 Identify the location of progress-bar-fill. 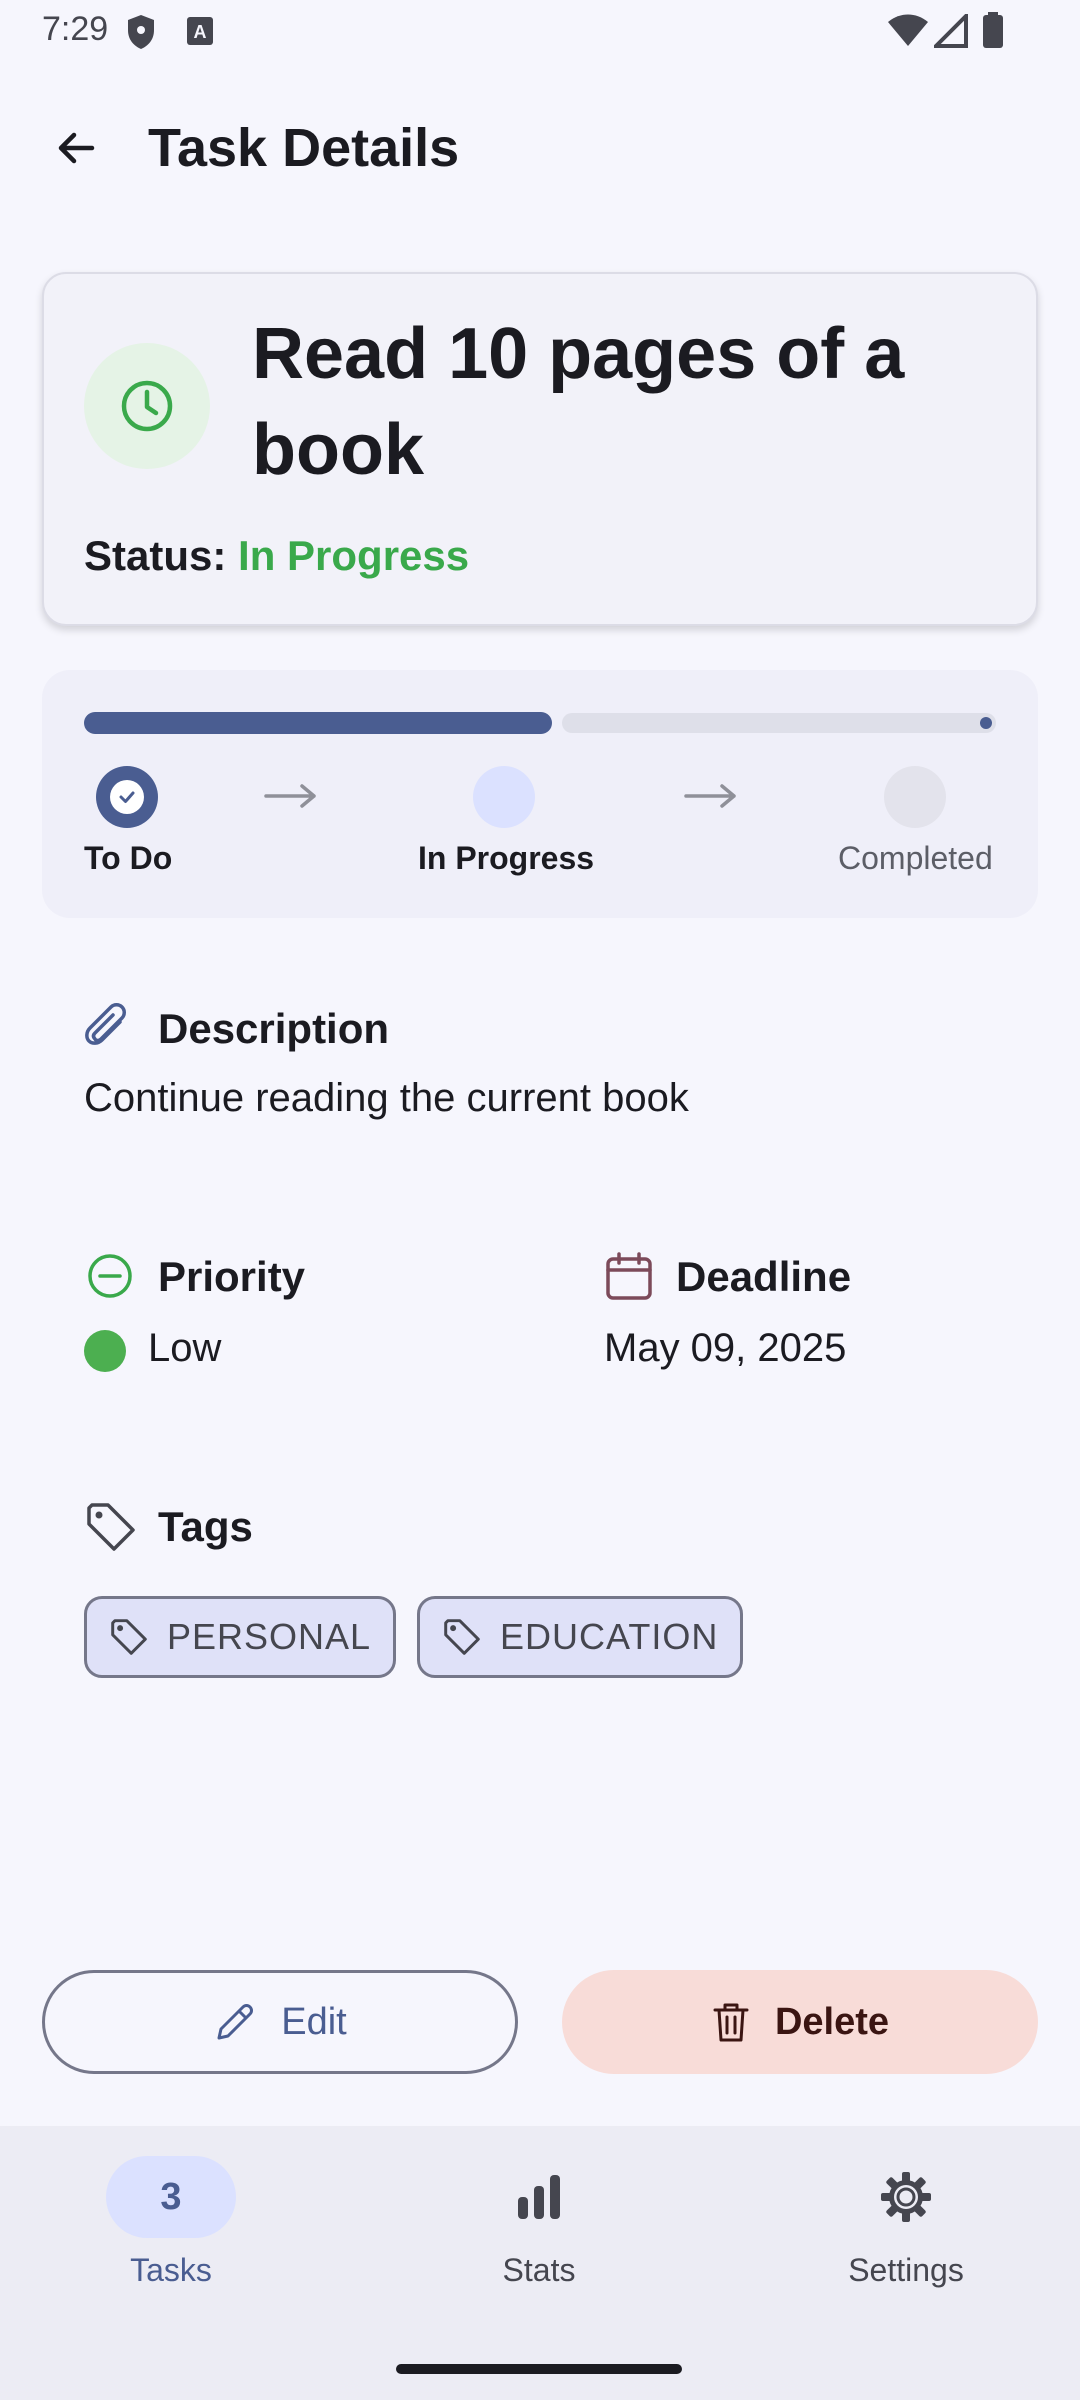
(318, 723).